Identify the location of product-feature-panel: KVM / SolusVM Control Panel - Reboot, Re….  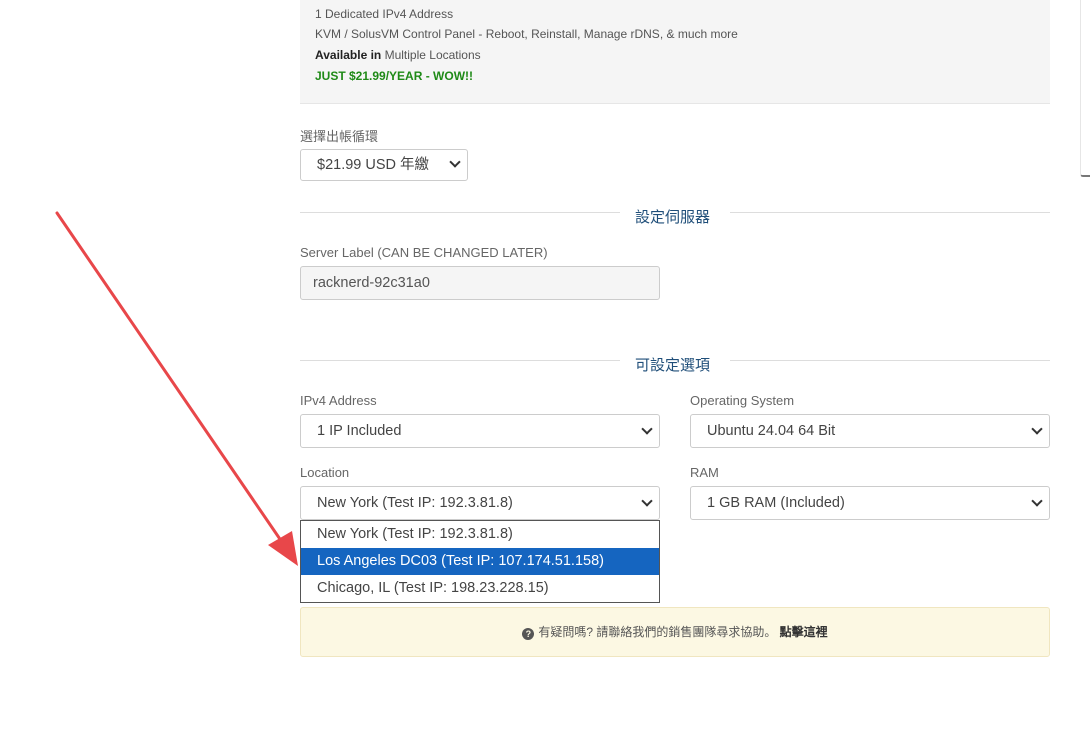
(526, 34).